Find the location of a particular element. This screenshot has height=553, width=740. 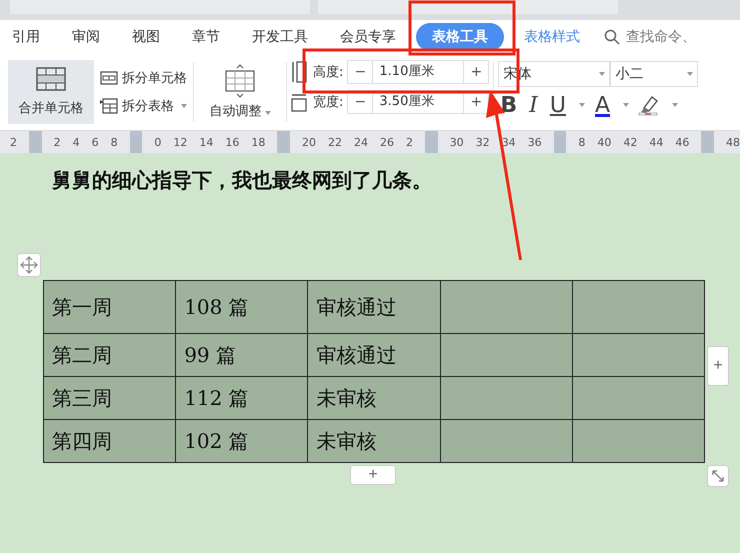

height-label: 高度: is located at coordinates (328, 72).